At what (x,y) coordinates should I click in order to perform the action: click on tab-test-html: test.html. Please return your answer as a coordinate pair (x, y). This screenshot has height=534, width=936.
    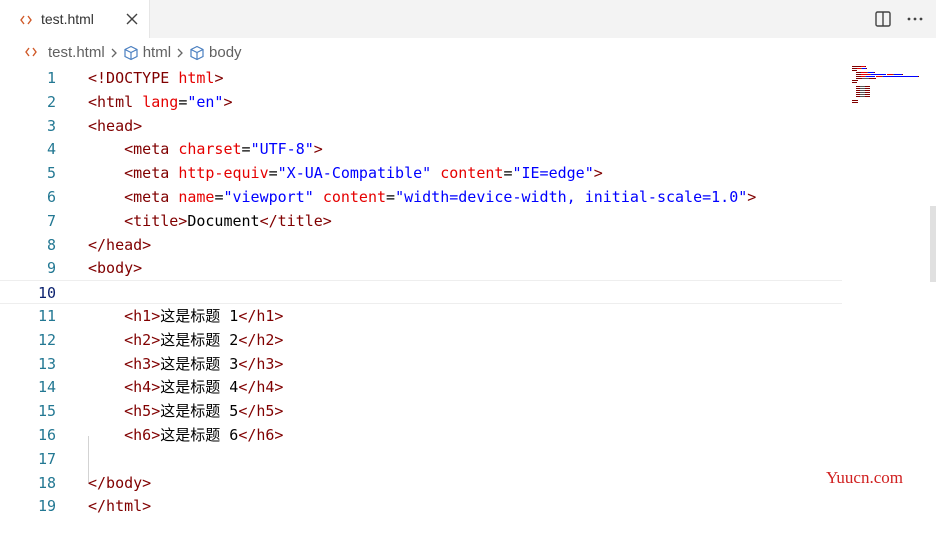
    Looking at the image, I should click on (75, 19).